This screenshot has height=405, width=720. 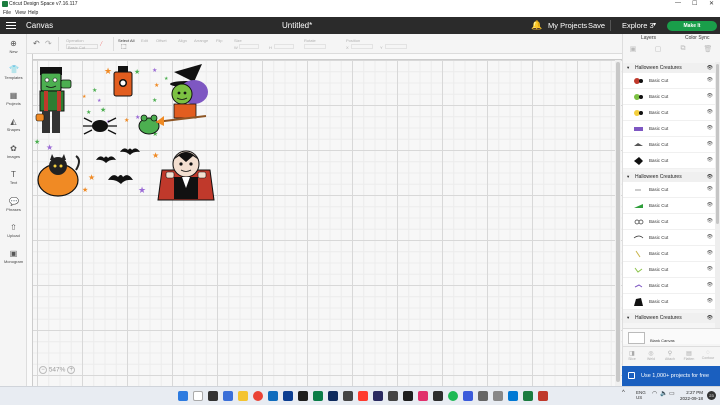 I want to click on lightroom-icon, so click(x=333, y=396).